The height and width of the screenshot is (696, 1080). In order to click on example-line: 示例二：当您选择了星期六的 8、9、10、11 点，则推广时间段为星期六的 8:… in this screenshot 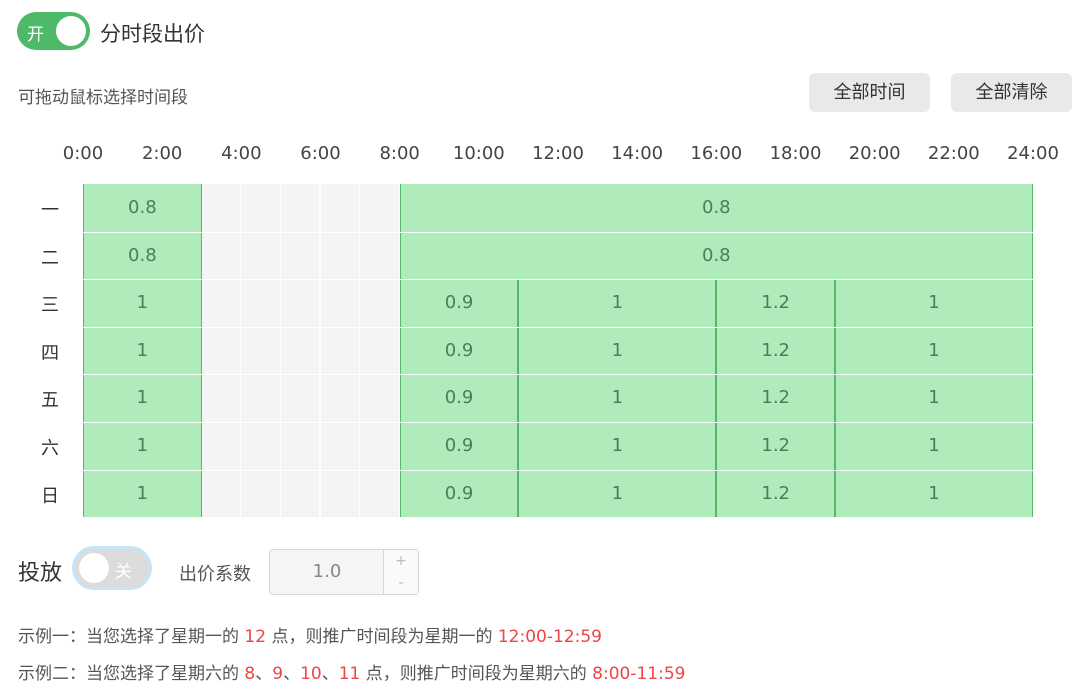, I will do `click(351, 671)`.